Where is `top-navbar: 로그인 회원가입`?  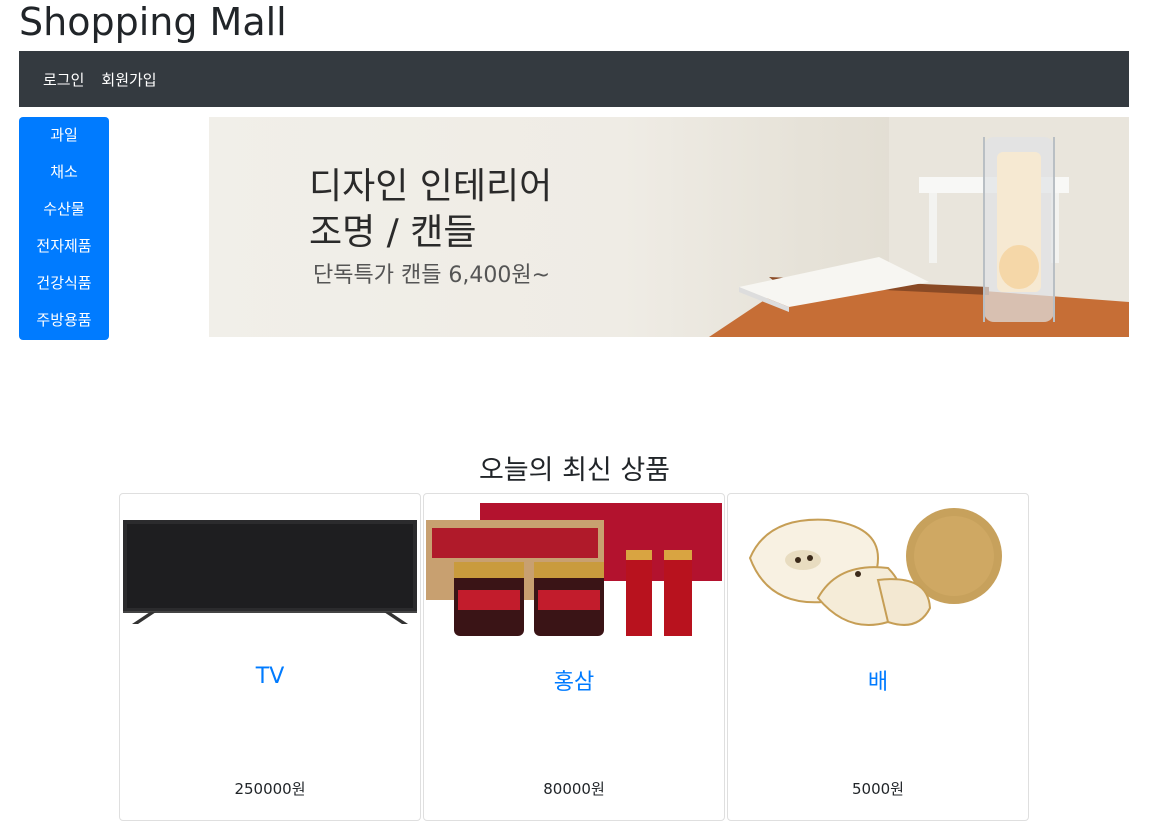
top-navbar: 로그인 회원가입 is located at coordinates (574, 79).